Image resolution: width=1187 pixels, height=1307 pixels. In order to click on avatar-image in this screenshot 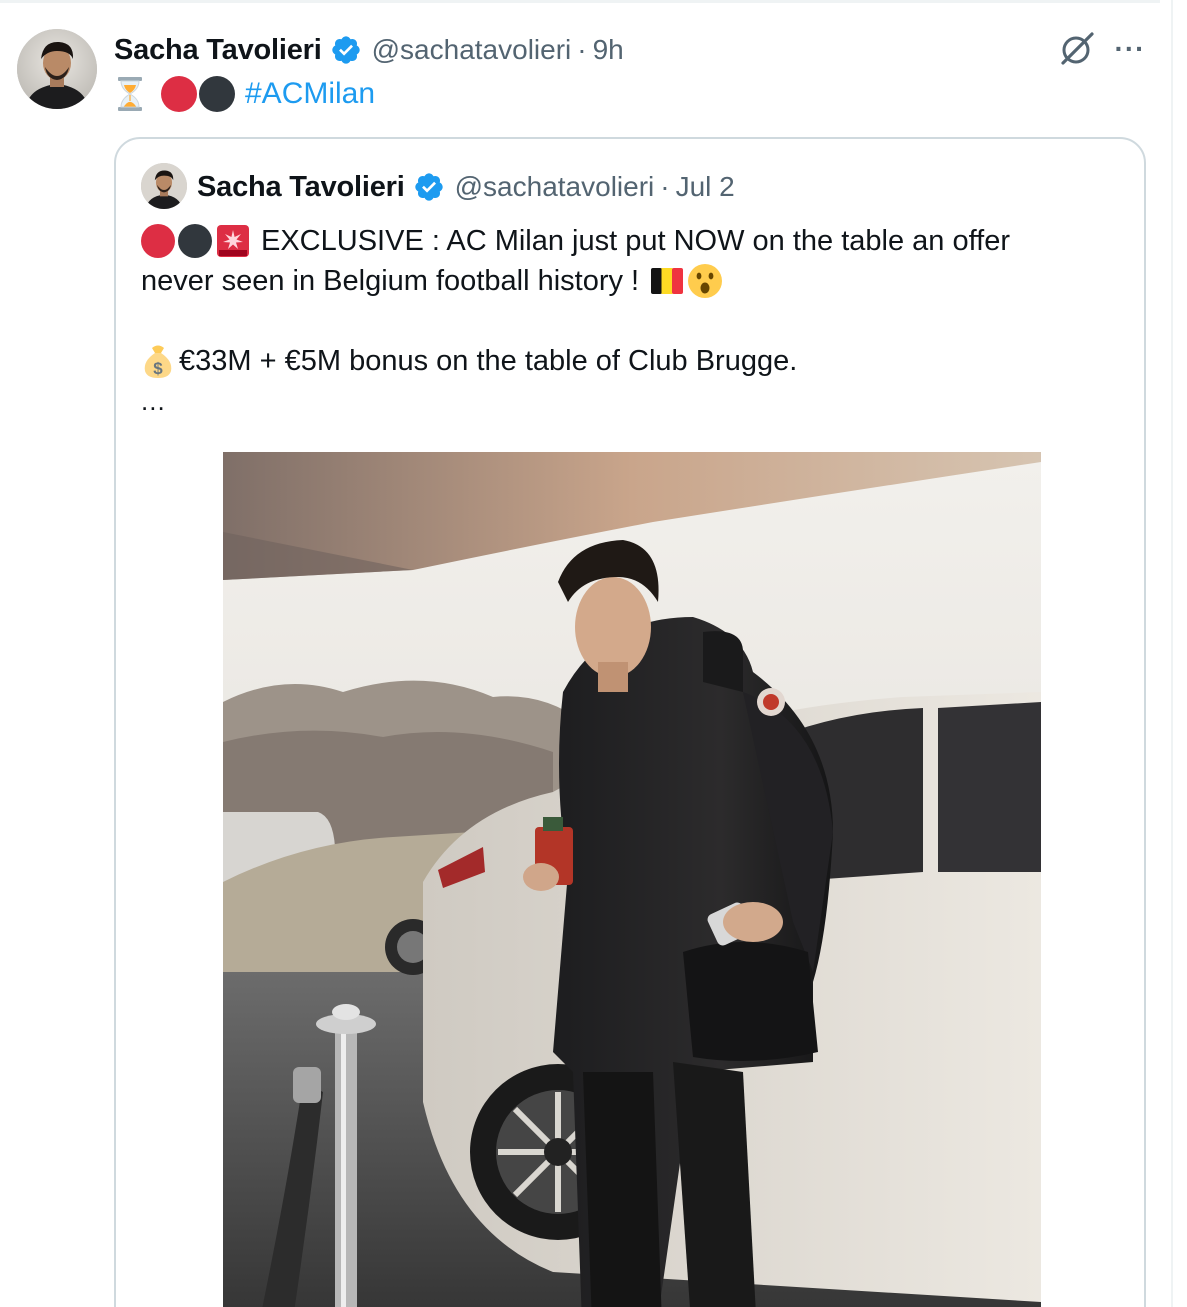, I will do `click(57, 69)`.